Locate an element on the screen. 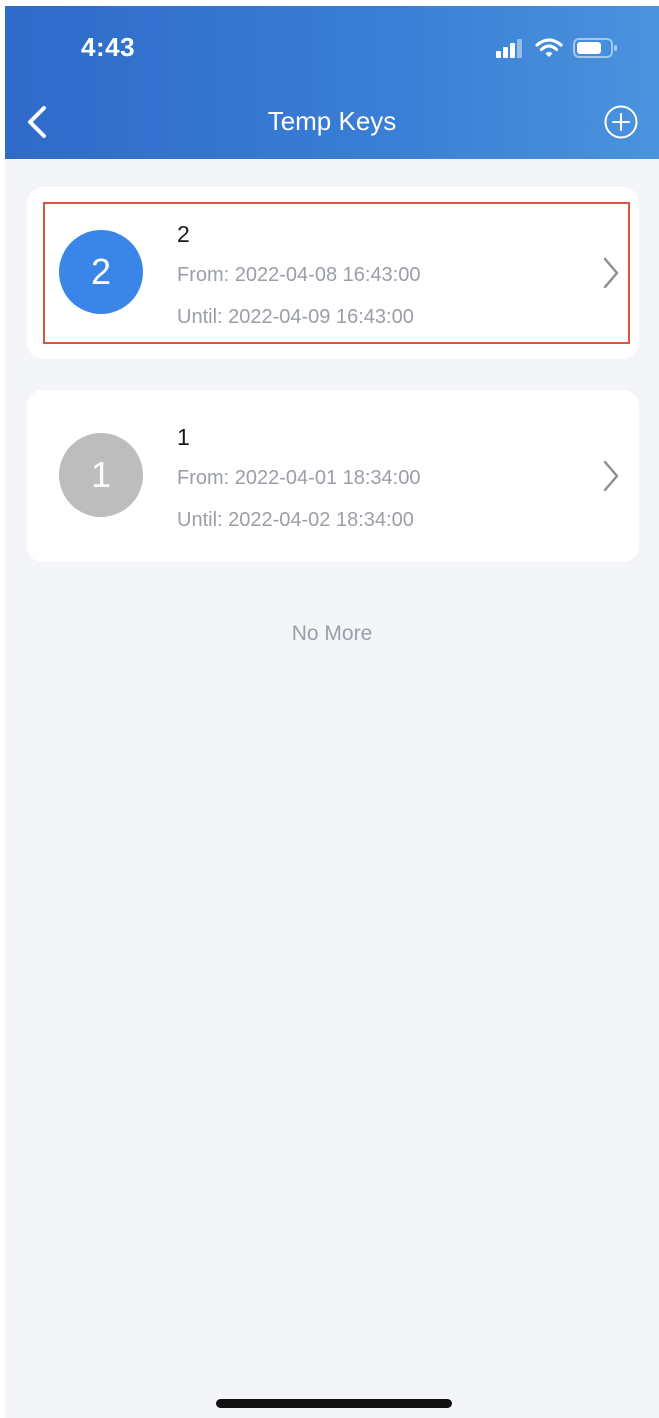 This screenshot has width=659, height=1418. key-from-time: From: 2022-04-08 16:43:00 is located at coordinates (299, 275).